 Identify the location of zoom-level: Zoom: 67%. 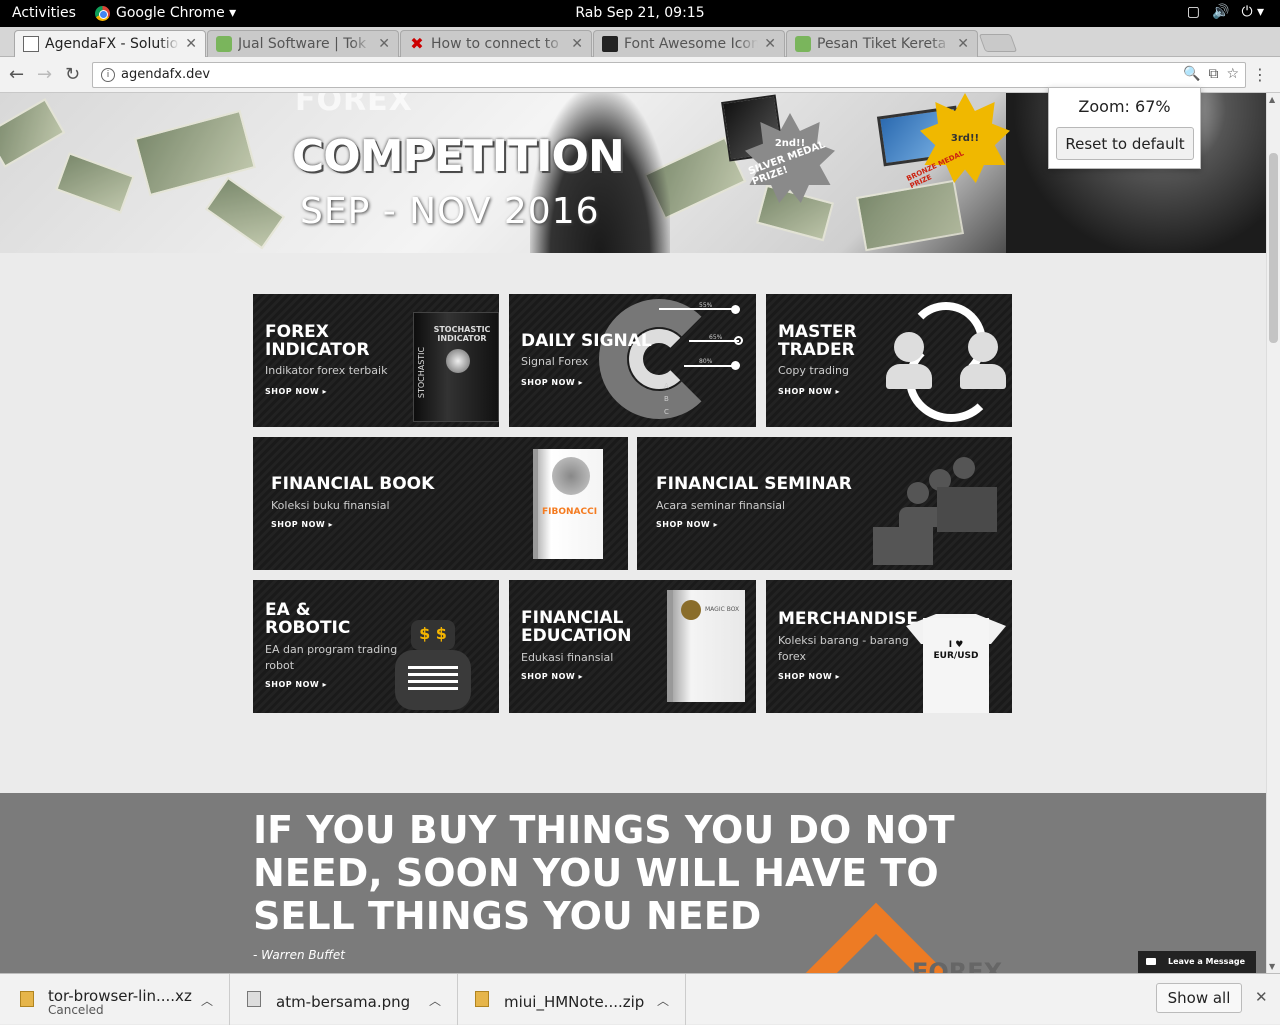
(1124, 106).